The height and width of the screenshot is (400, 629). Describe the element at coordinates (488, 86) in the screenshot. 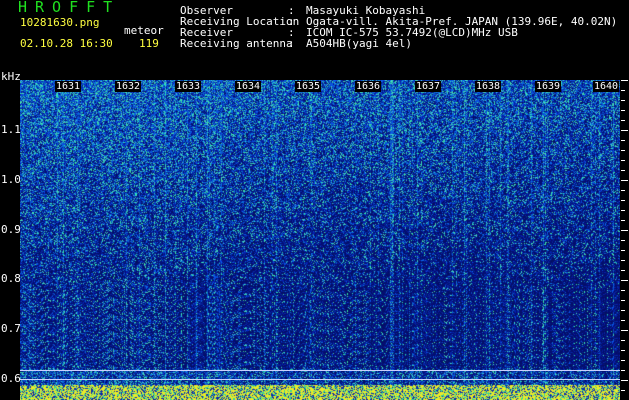

I see `minute-label: 1638` at that location.